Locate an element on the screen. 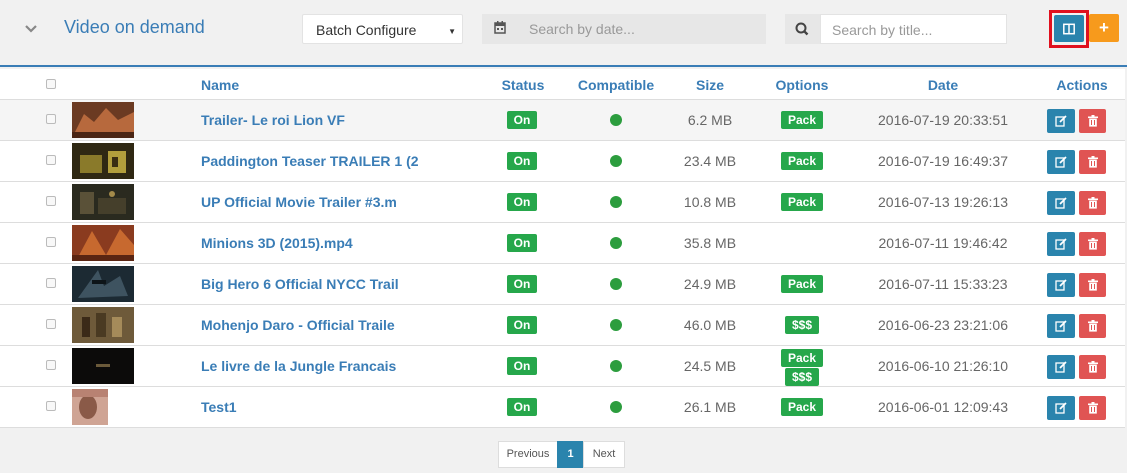 The height and width of the screenshot is (473, 1127). column-header-name: Name is located at coordinates (220, 85).